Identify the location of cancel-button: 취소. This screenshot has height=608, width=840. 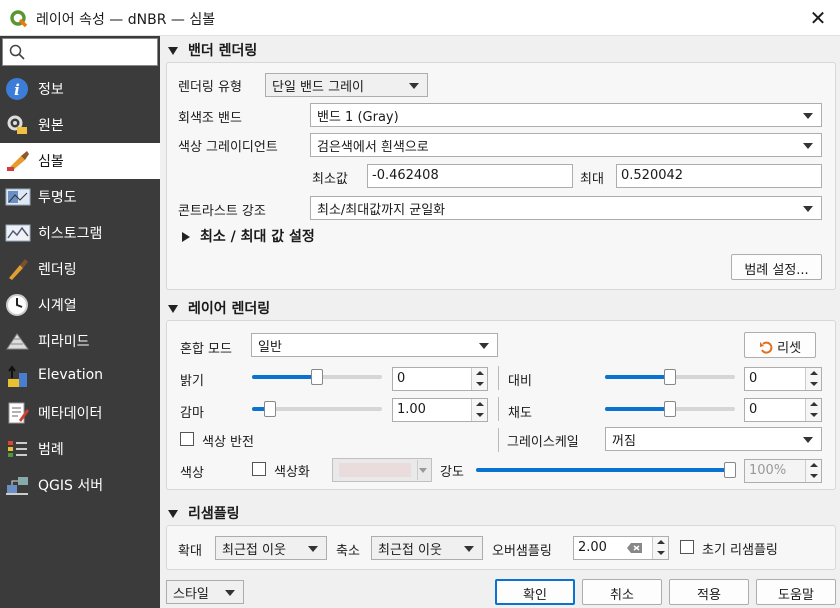
(622, 592).